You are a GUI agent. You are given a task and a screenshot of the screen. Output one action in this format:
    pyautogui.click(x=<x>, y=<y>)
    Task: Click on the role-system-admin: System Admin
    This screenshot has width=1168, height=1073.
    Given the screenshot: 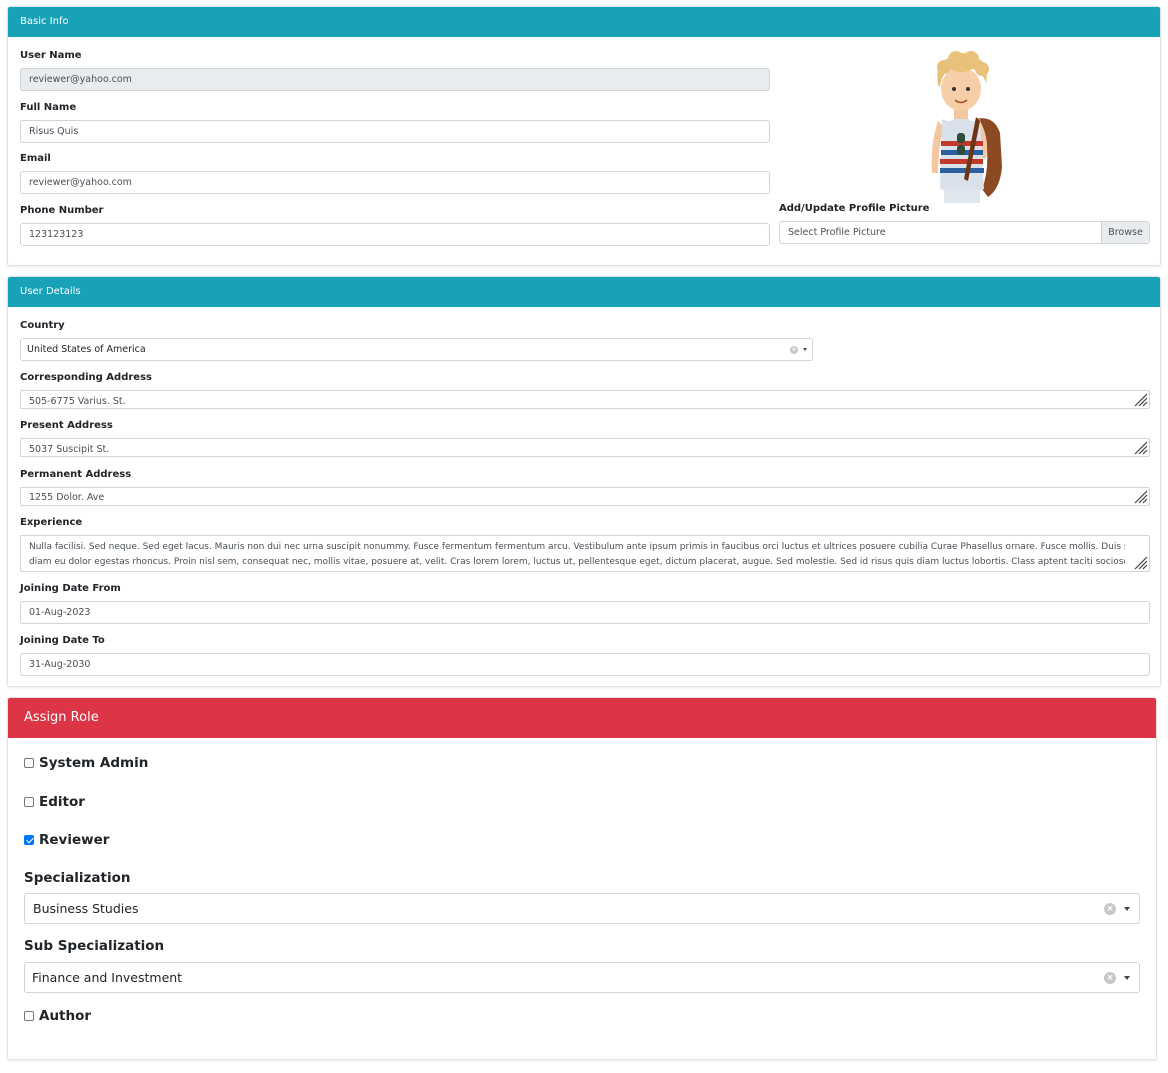 What is the action you would take?
    pyautogui.click(x=86, y=763)
    